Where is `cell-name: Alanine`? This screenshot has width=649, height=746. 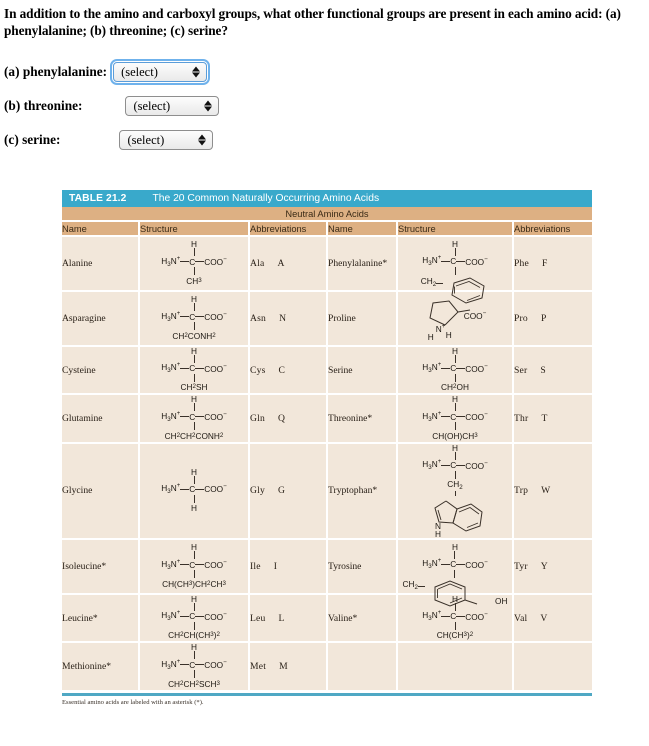 cell-name: Alanine is located at coordinates (101, 264).